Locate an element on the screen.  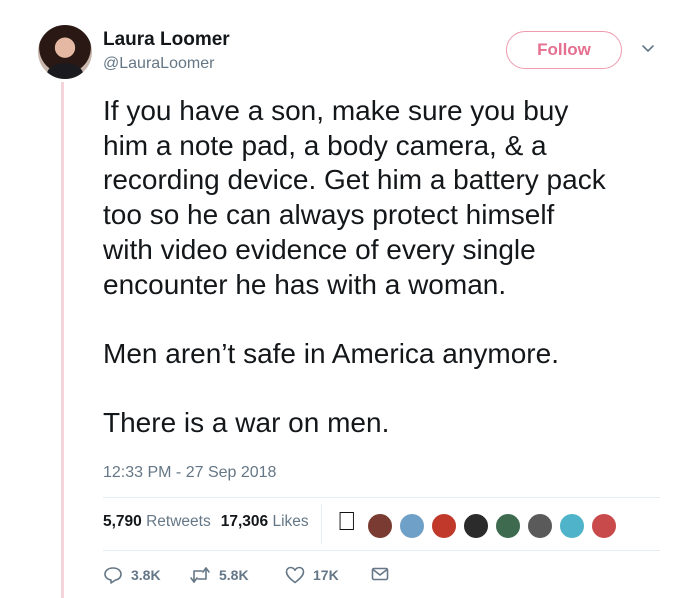
likes-stat: 17,306 Likes is located at coordinates (265, 521).